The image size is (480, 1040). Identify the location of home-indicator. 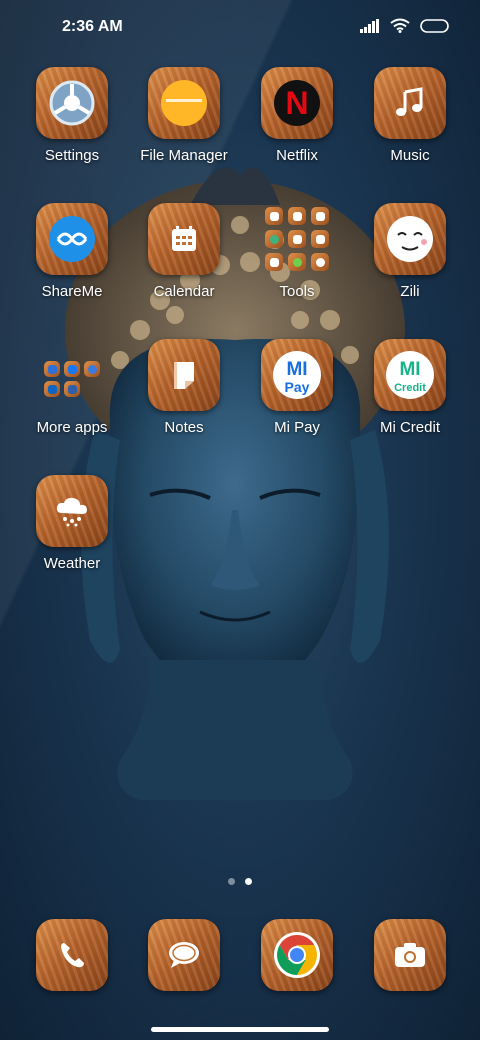
(240, 1029).